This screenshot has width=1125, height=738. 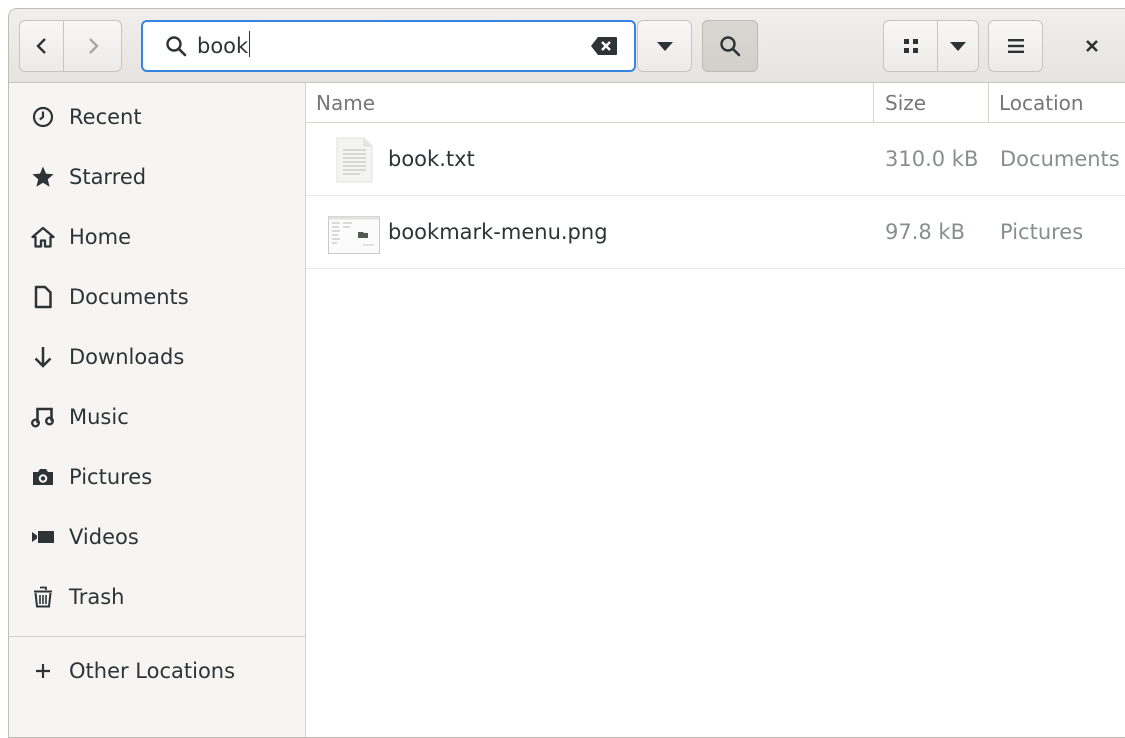 What do you see at coordinates (97, 597) in the screenshot?
I see `sidebar-item-label: Trash` at bounding box center [97, 597].